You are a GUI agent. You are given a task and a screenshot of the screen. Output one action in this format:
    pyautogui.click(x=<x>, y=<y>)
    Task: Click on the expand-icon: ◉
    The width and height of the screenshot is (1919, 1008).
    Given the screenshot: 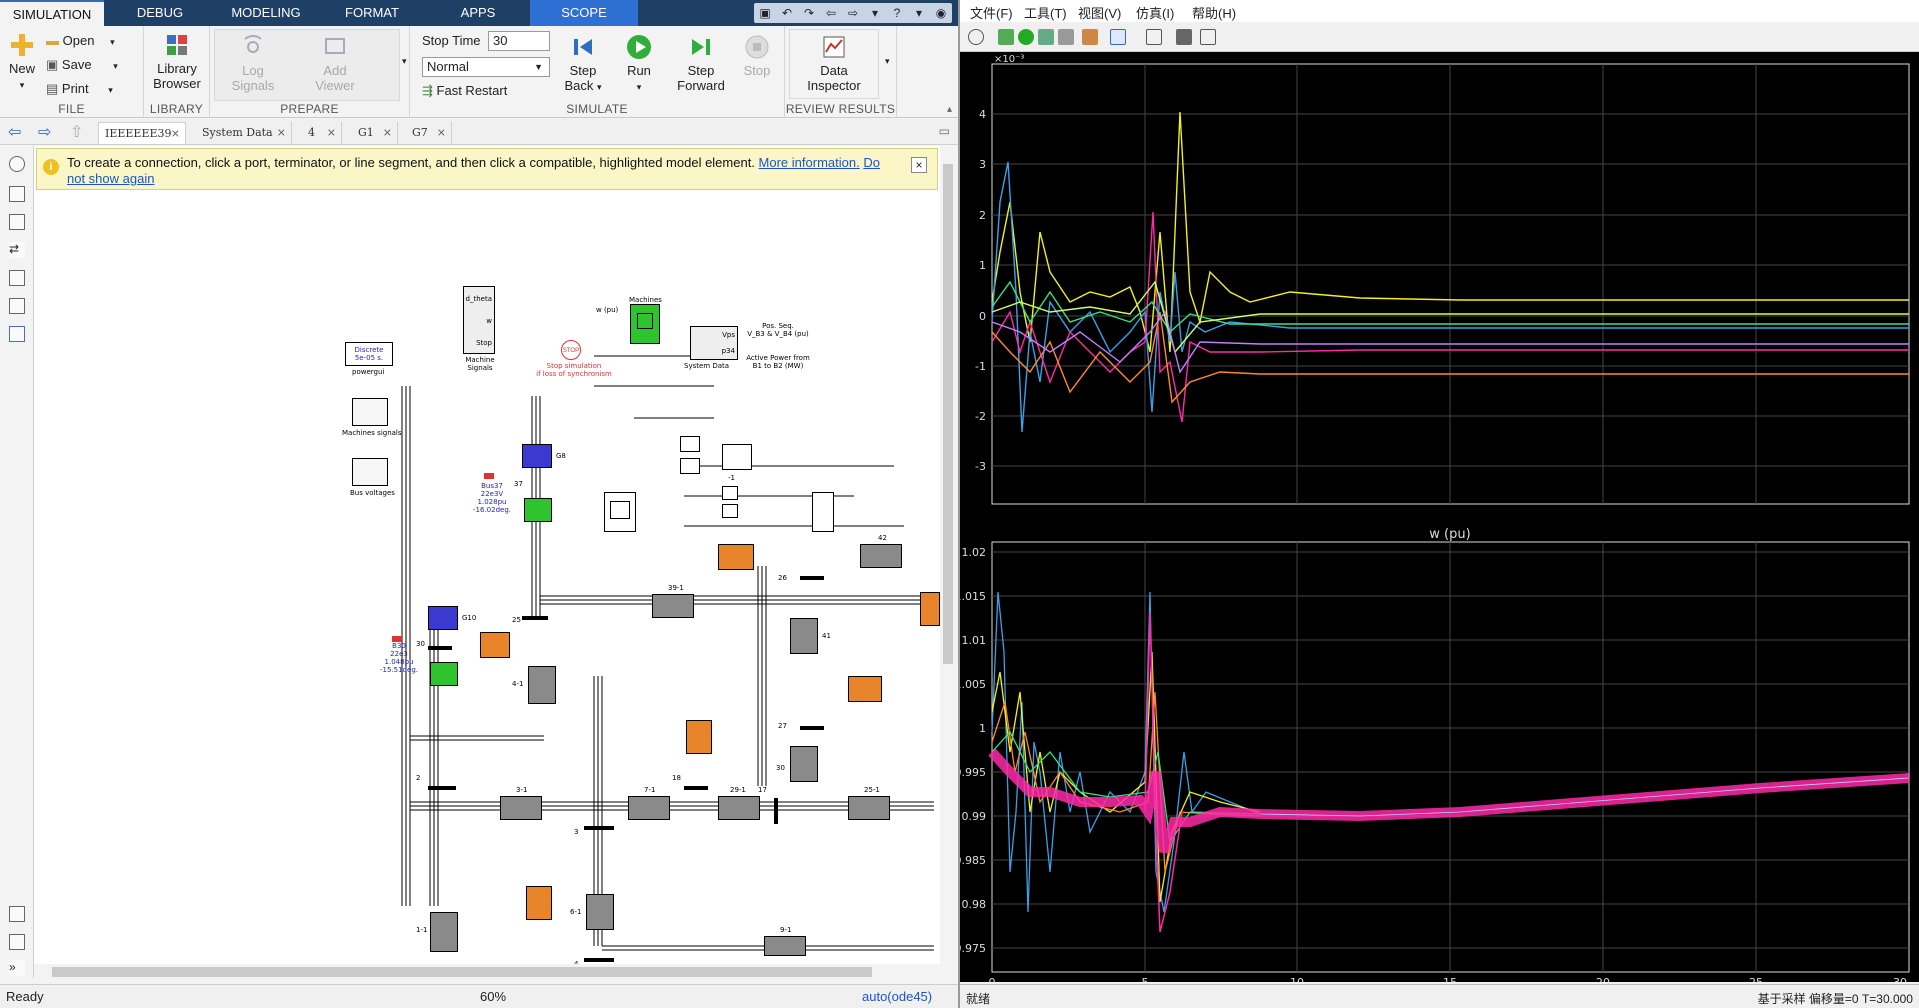 What is the action you would take?
    pyautogui.click(x=941, y=13)
    